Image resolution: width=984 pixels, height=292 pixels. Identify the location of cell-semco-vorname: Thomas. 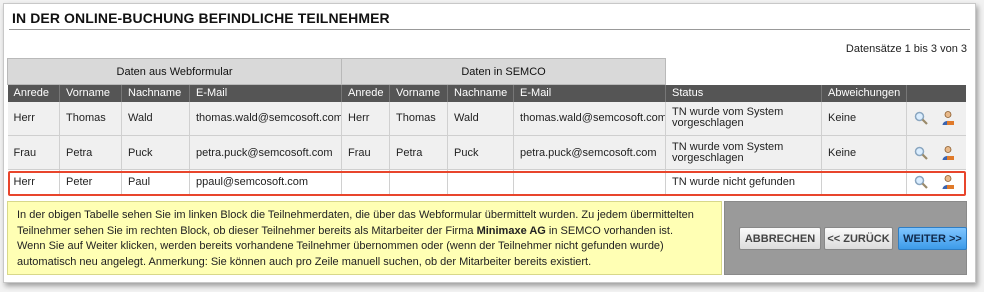
(418, 118).